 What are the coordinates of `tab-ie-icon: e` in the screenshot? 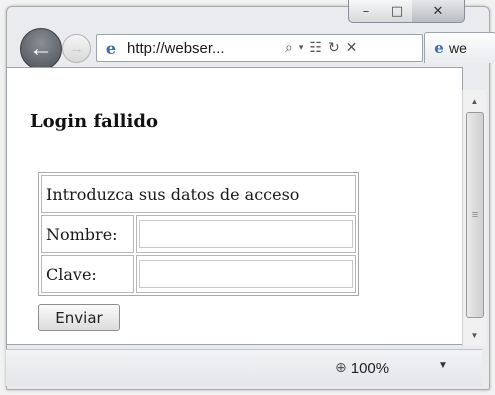 It's located at (439, 48).